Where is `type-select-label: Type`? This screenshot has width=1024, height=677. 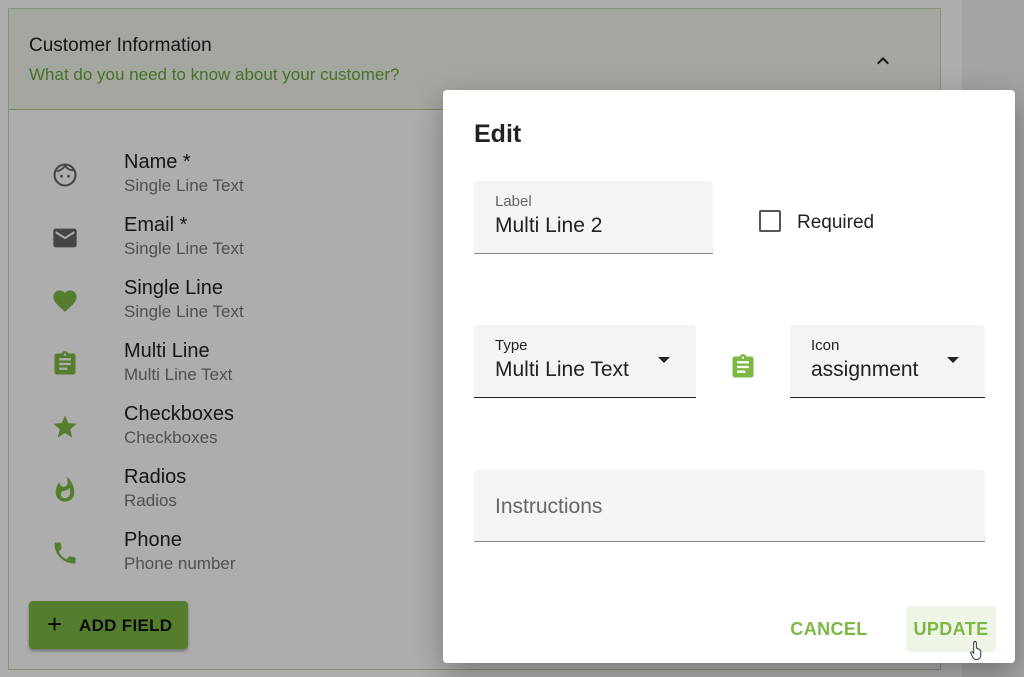 type-select-label: Type is located at coordinates (511, 345).